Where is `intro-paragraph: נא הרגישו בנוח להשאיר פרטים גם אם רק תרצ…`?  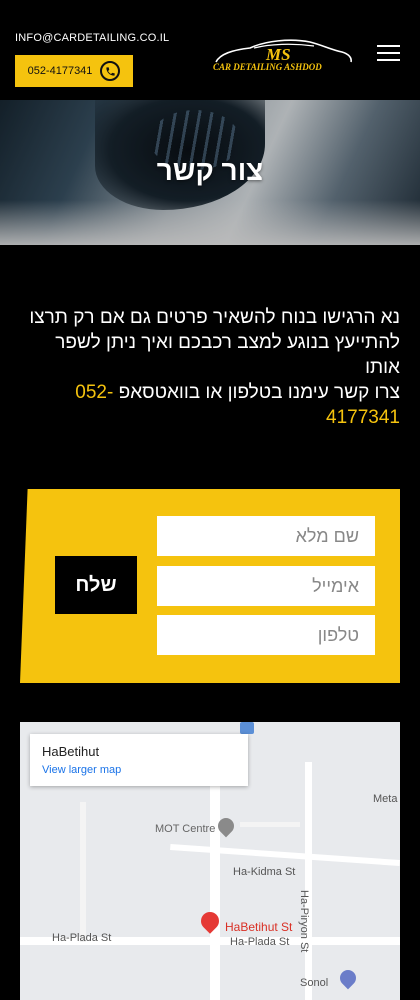 intro-paragraph: נא הרגישו בנוח להשאיר פרטים גם אם רק תרצ… is located at coordinates (214, 342).